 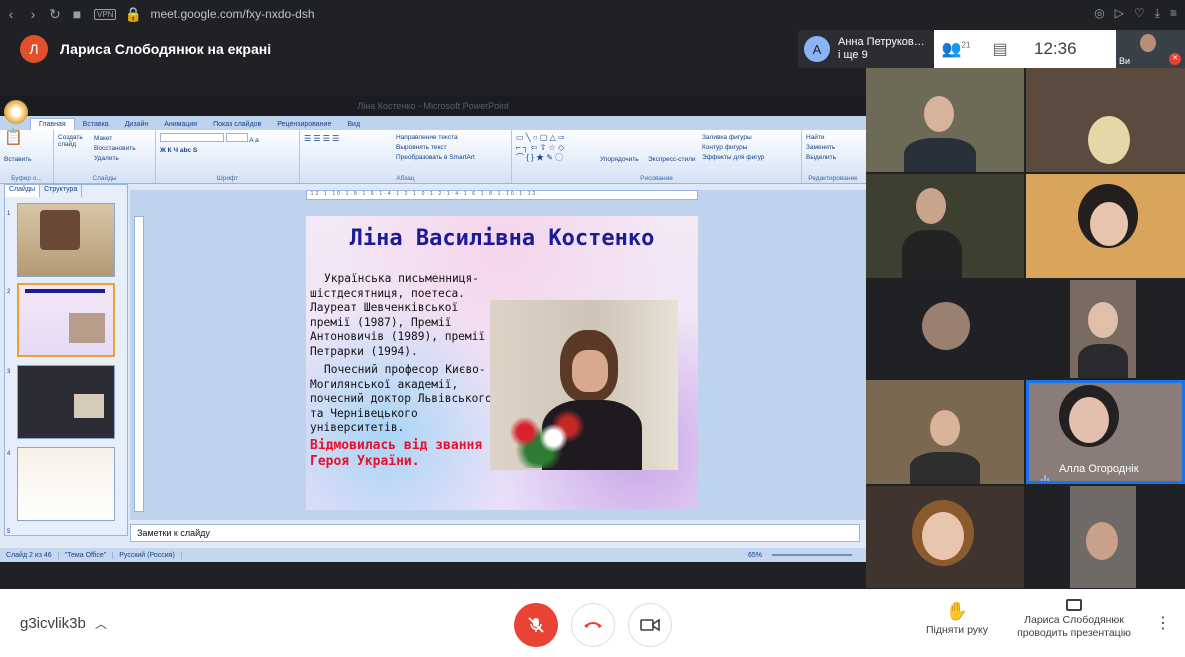 I want to click on shrink-font-icon: a, so click(x=257, y=140).